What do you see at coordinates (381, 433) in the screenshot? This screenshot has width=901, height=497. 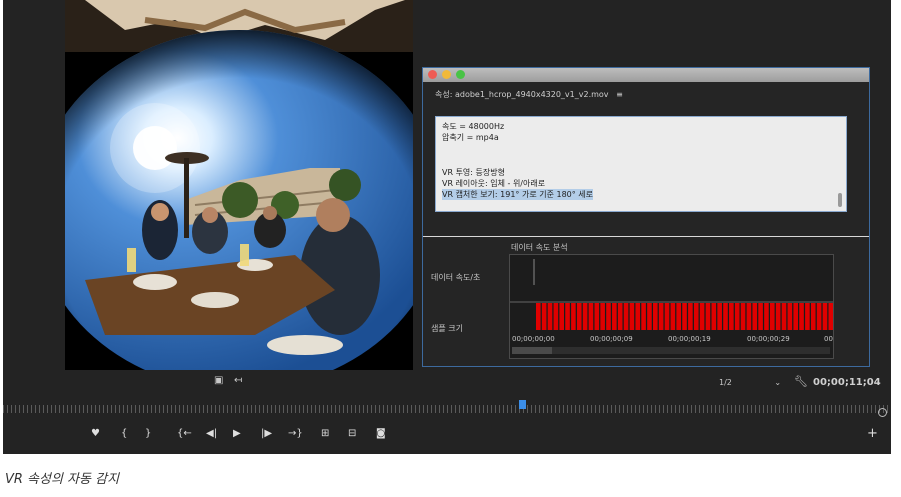 I see `export-frame-icon: ◙` at bounding box center [381, 433].